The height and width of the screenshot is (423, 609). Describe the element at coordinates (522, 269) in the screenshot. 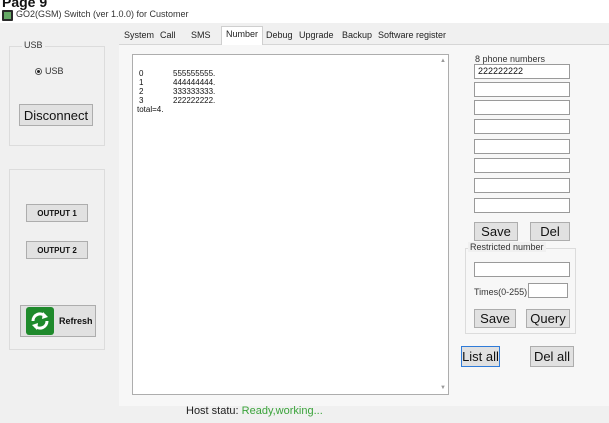

I see `restricted-number-field` at that location.